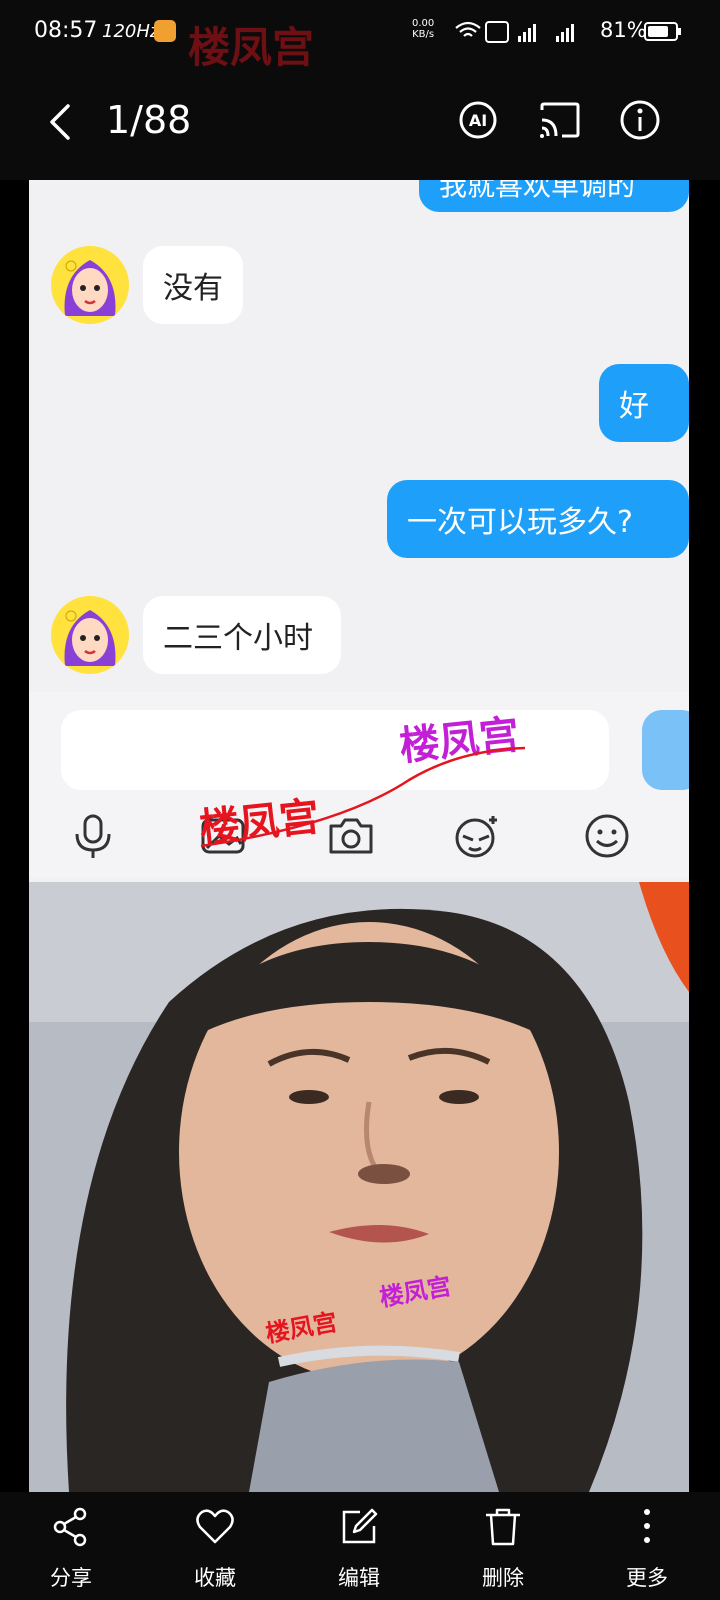 This screenshot has height=1600, width=720. Describe the element at coordinates (242, 635) in the screenshot. I see `message-bubble: 二三个小时` at that location.